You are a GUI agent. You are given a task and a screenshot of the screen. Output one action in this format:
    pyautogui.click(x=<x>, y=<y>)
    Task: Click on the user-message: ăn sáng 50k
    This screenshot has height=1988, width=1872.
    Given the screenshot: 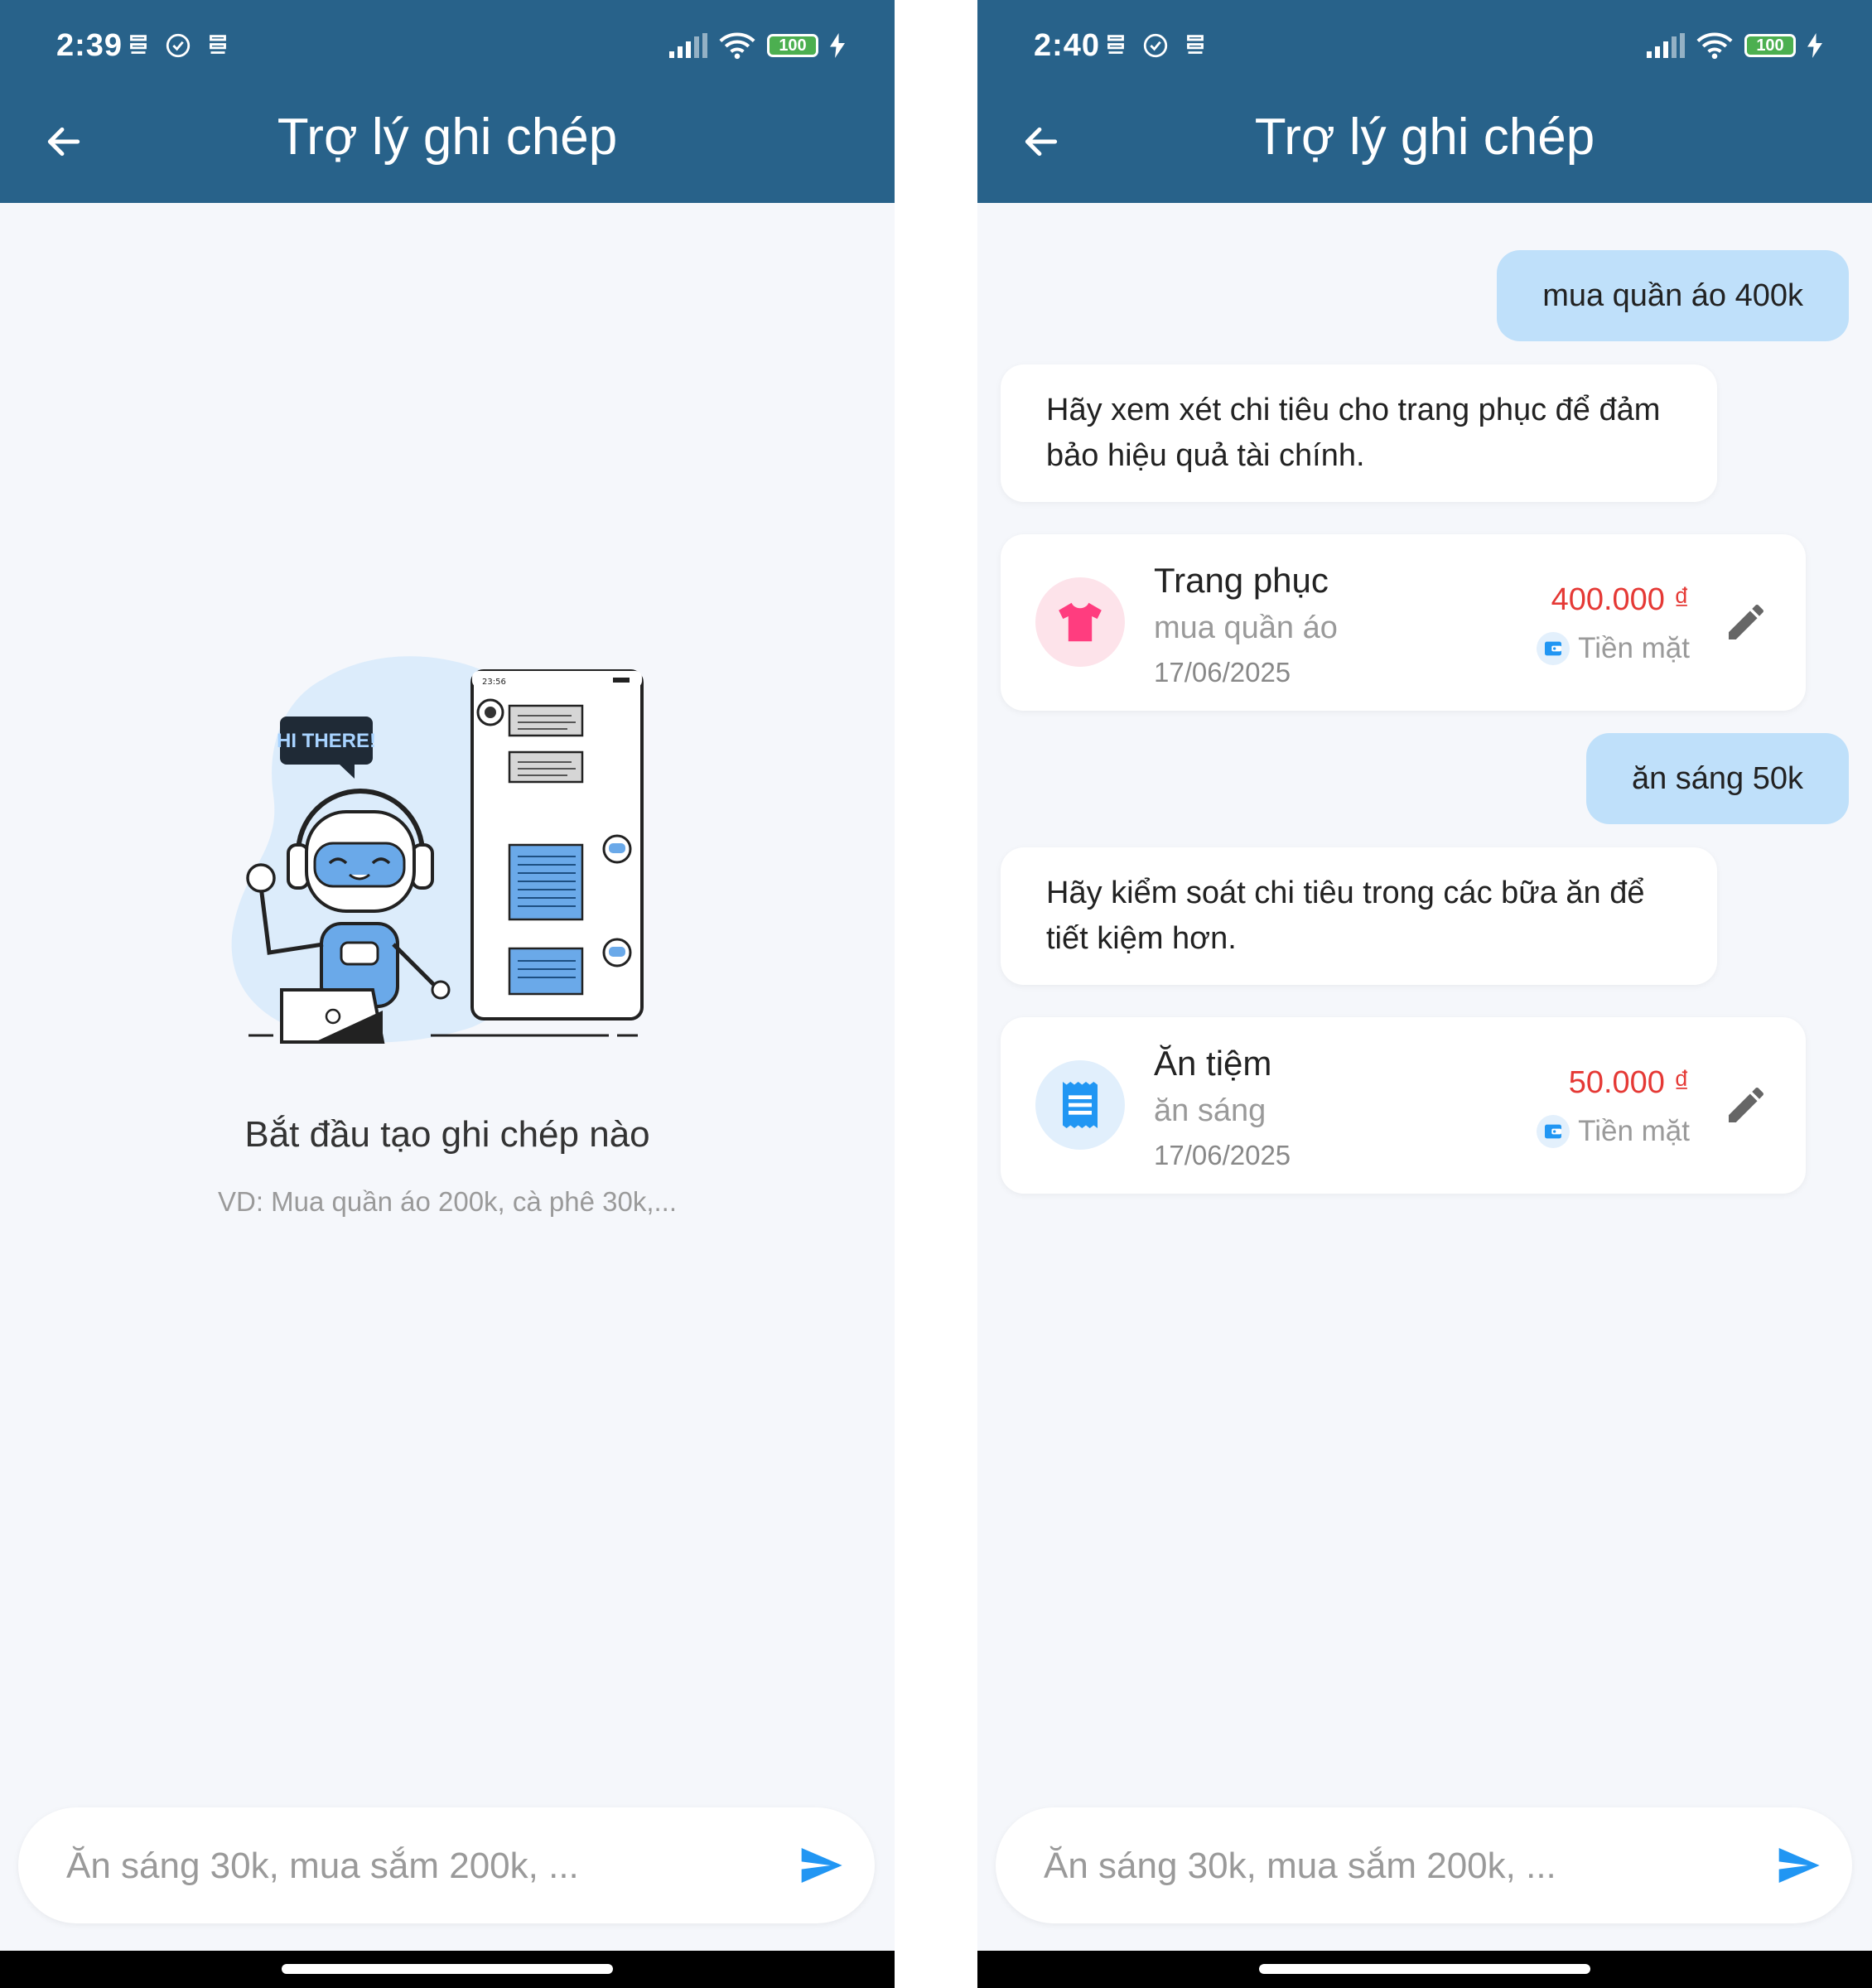 What is the action you would take?
    pyautogui.click(x=1717, y=778)
    